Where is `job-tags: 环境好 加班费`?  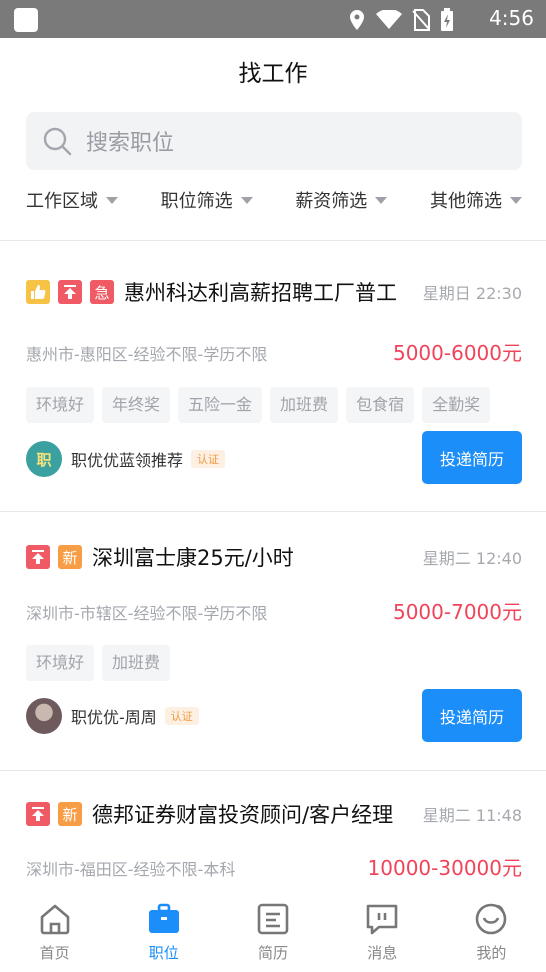
job-tags: 环境好 加班费 is located at coordinates (98, 663).